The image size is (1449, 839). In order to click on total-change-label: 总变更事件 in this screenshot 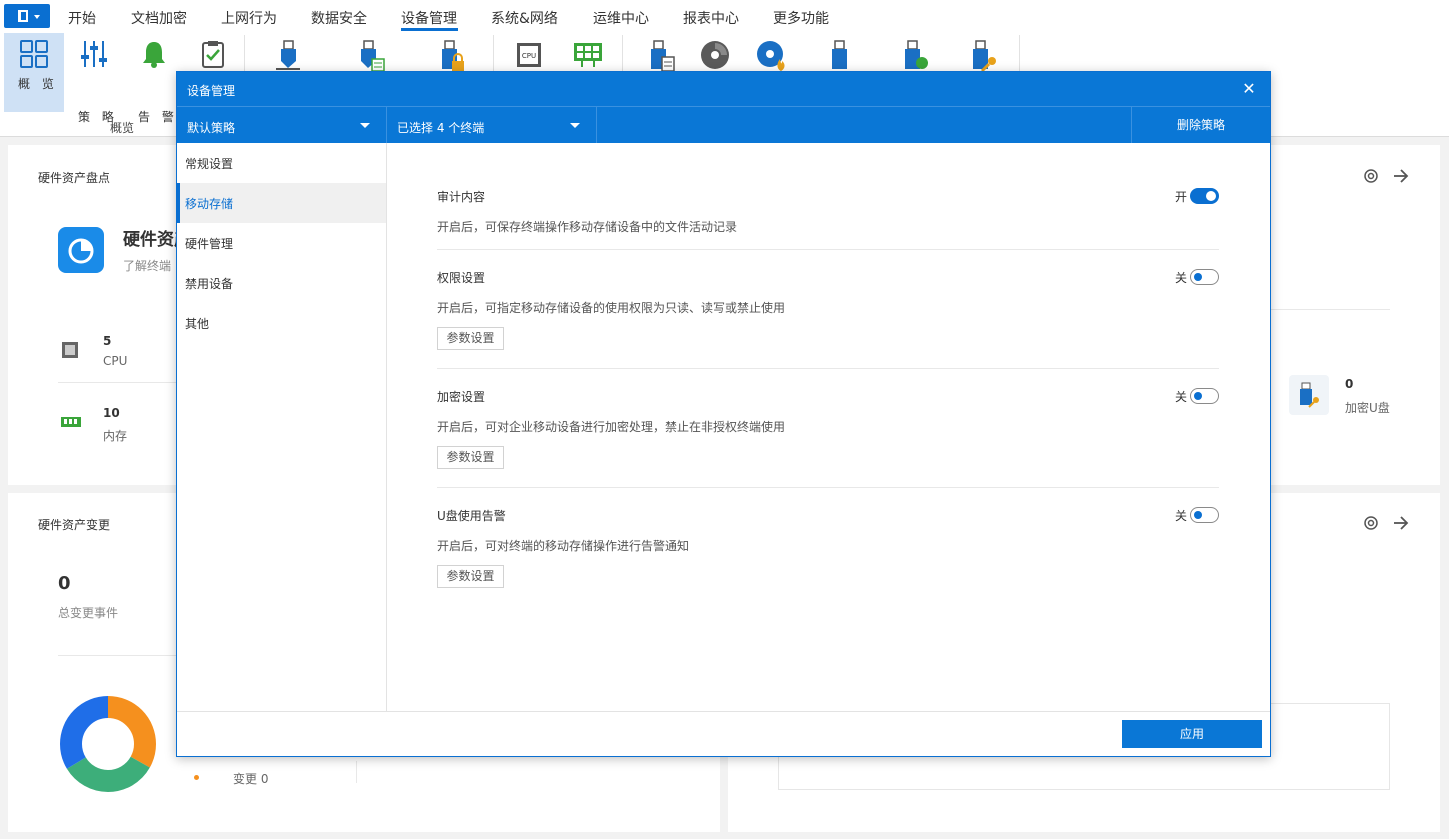, I will do `click(88, 613)`.